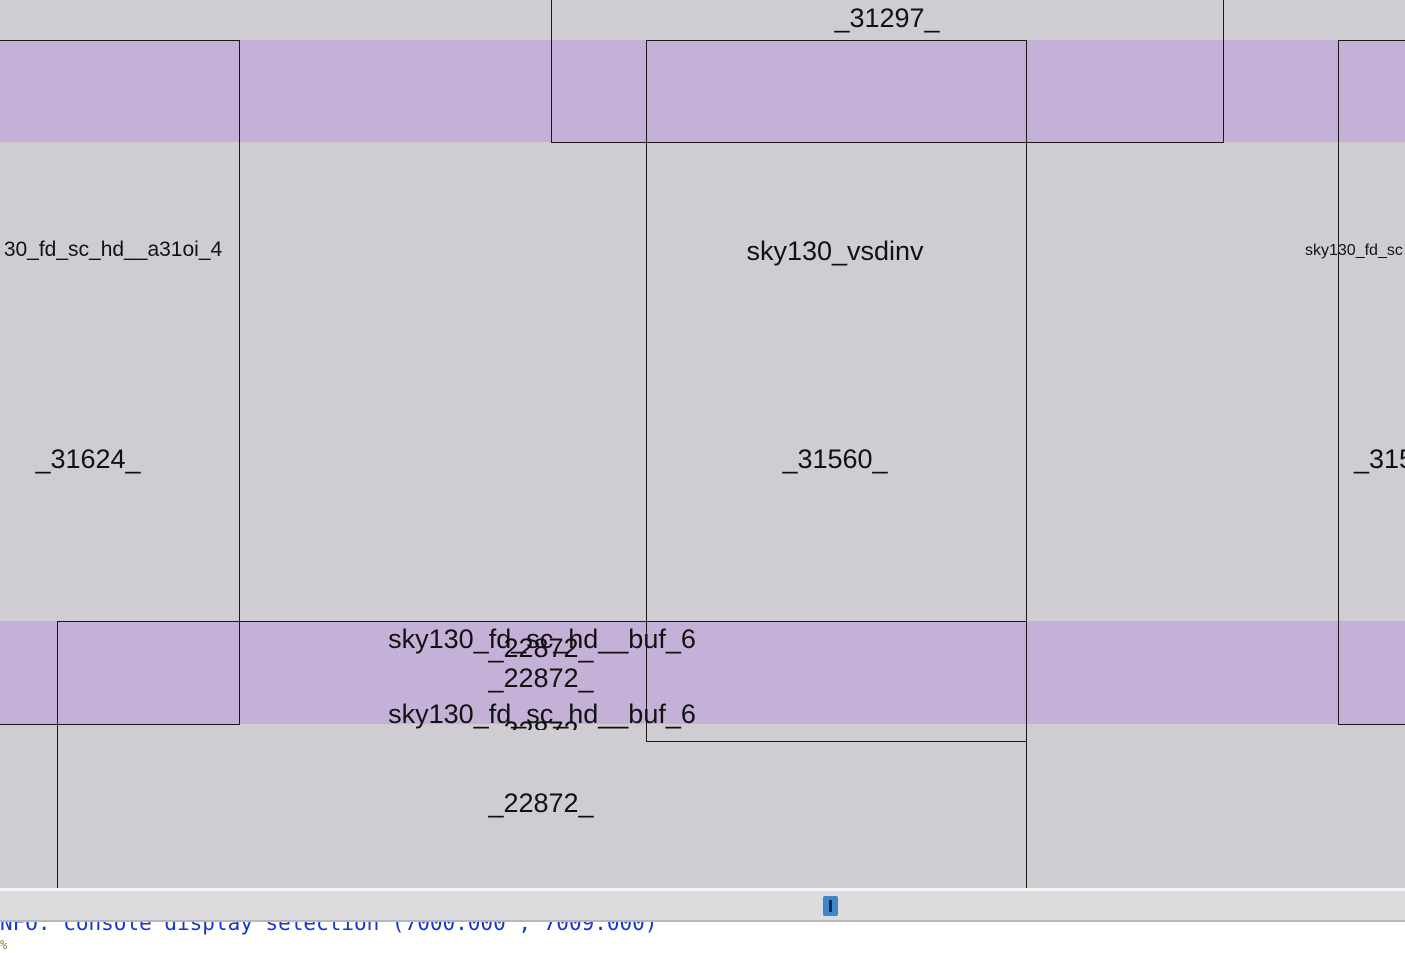  I want to click on instance-label-31624: _31624_, so click(88, 459).